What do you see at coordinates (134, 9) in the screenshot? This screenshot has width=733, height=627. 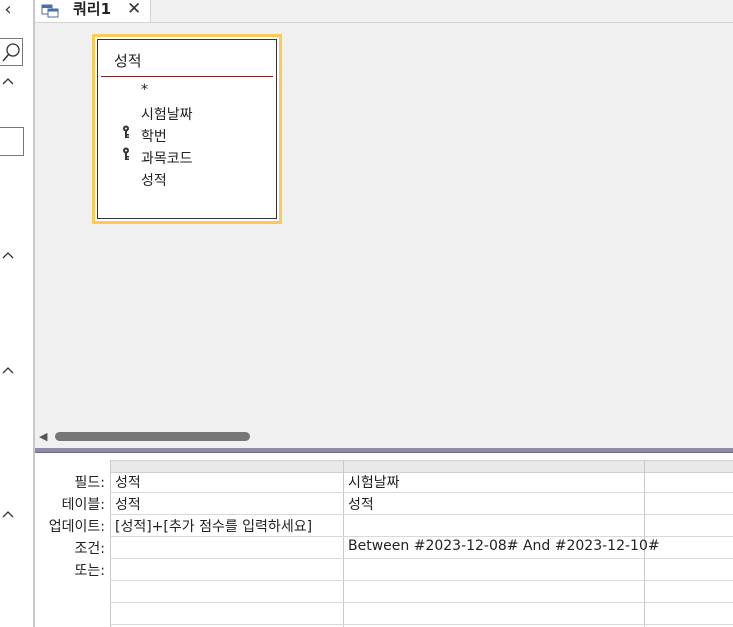 I see `close-icon: ✕` at bounding box center [134, 9].